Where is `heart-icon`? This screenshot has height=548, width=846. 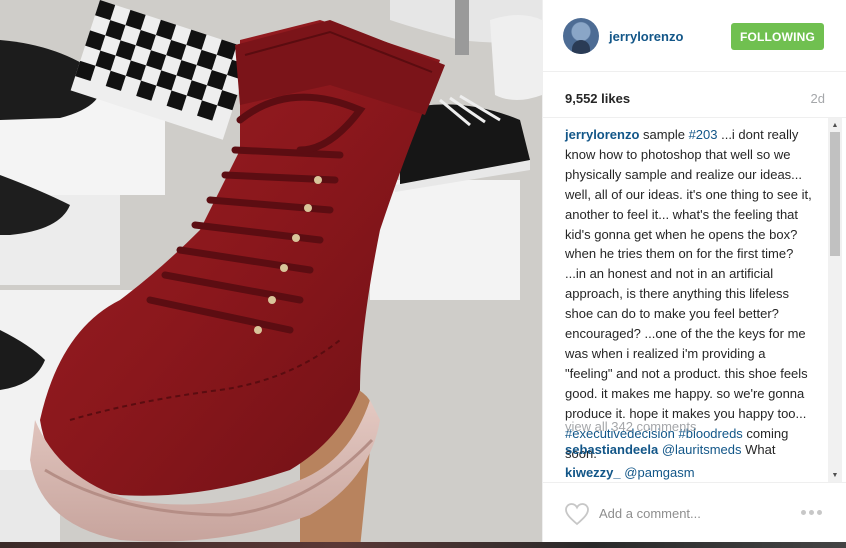 heart-icon is located at coordinates (577, 514).